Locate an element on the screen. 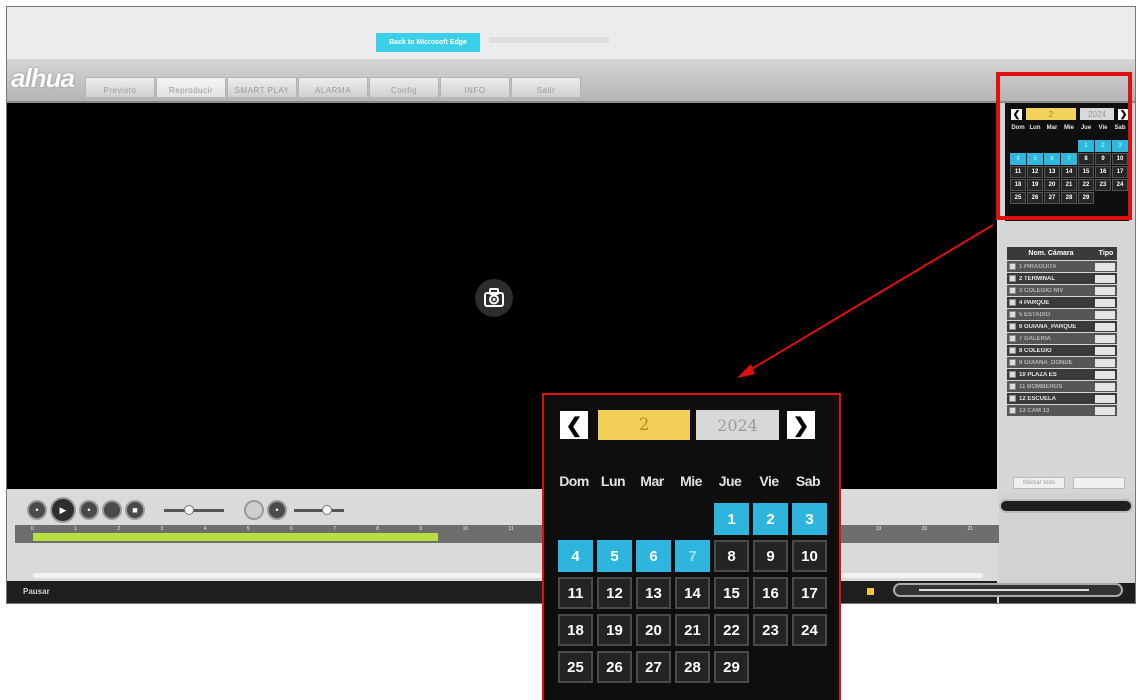 Image resolution: width=1141 pixels, height=700 pixels. tab-2: SMART PLAY is located at coordinates (262, 87).